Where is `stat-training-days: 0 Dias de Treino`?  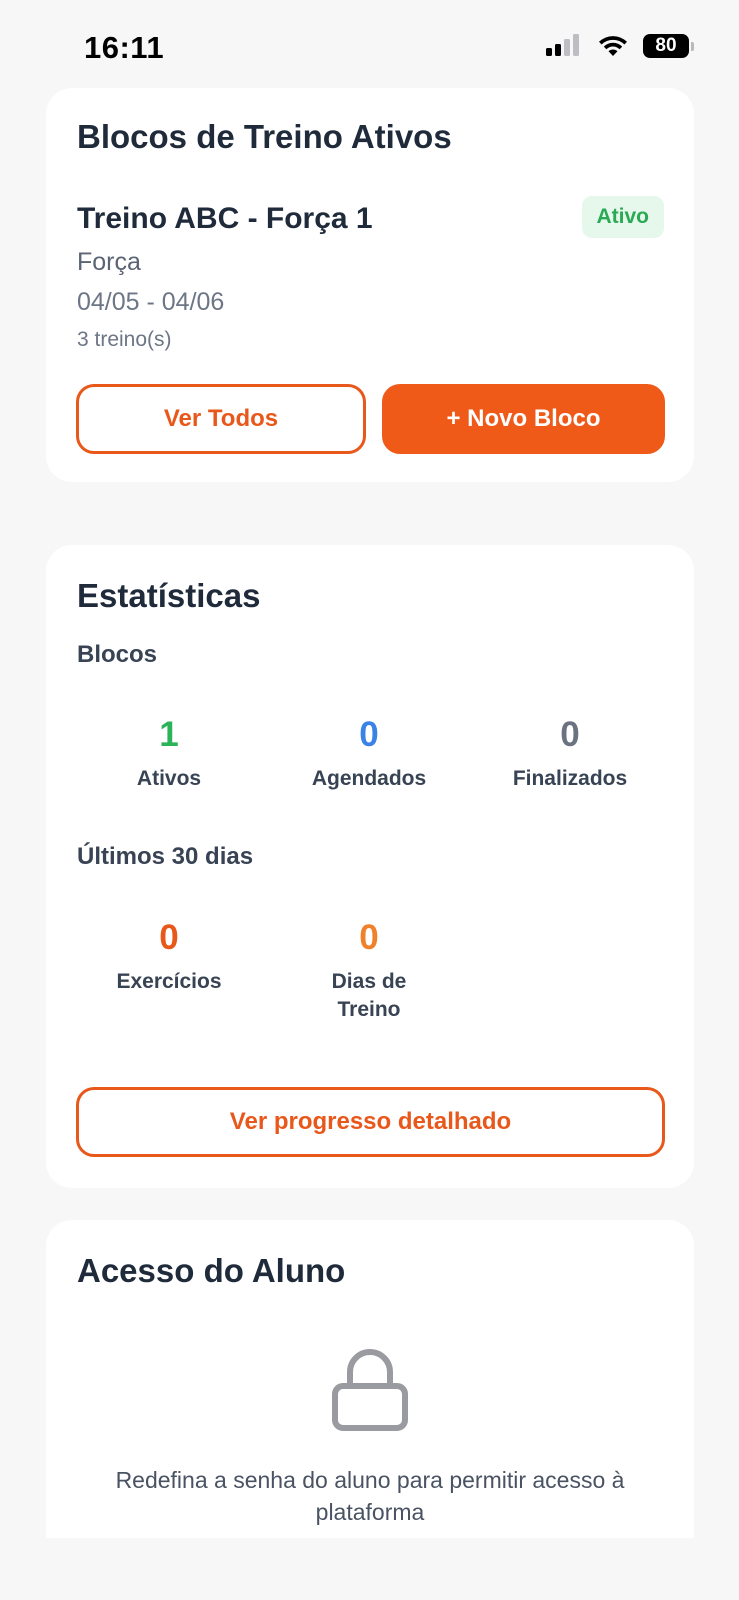 stat-training-days: 0 Dias de Treino is located at coordinates (369, 971).